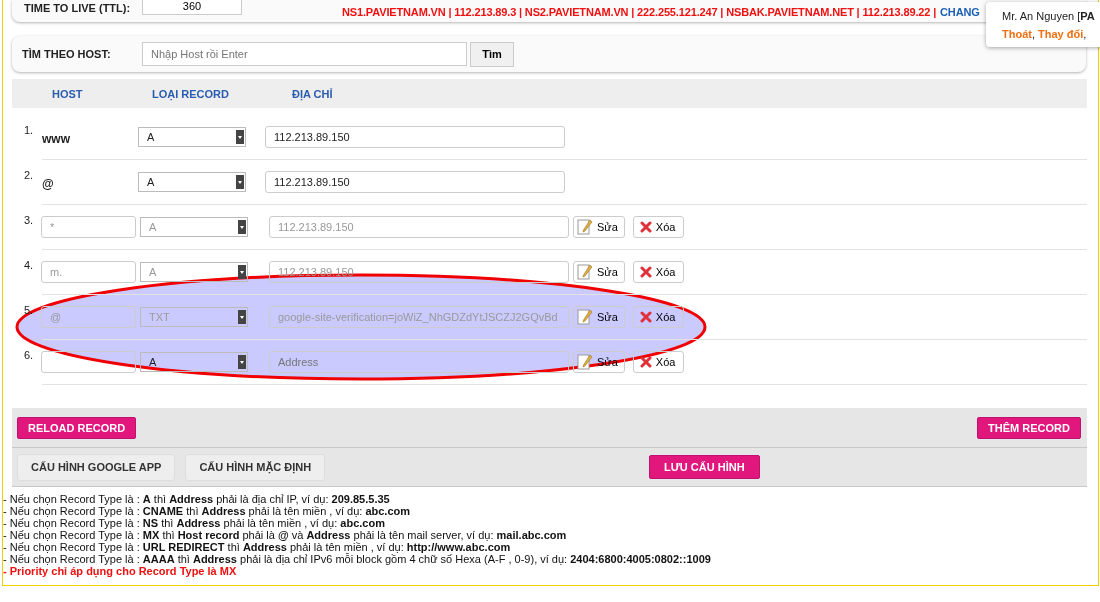 The width and height of the screenshot is (1100, 602). What do you see at coordinates (419, 362) in the screenshot?
I see `address-field: Address` at bounding box center [419, 362].